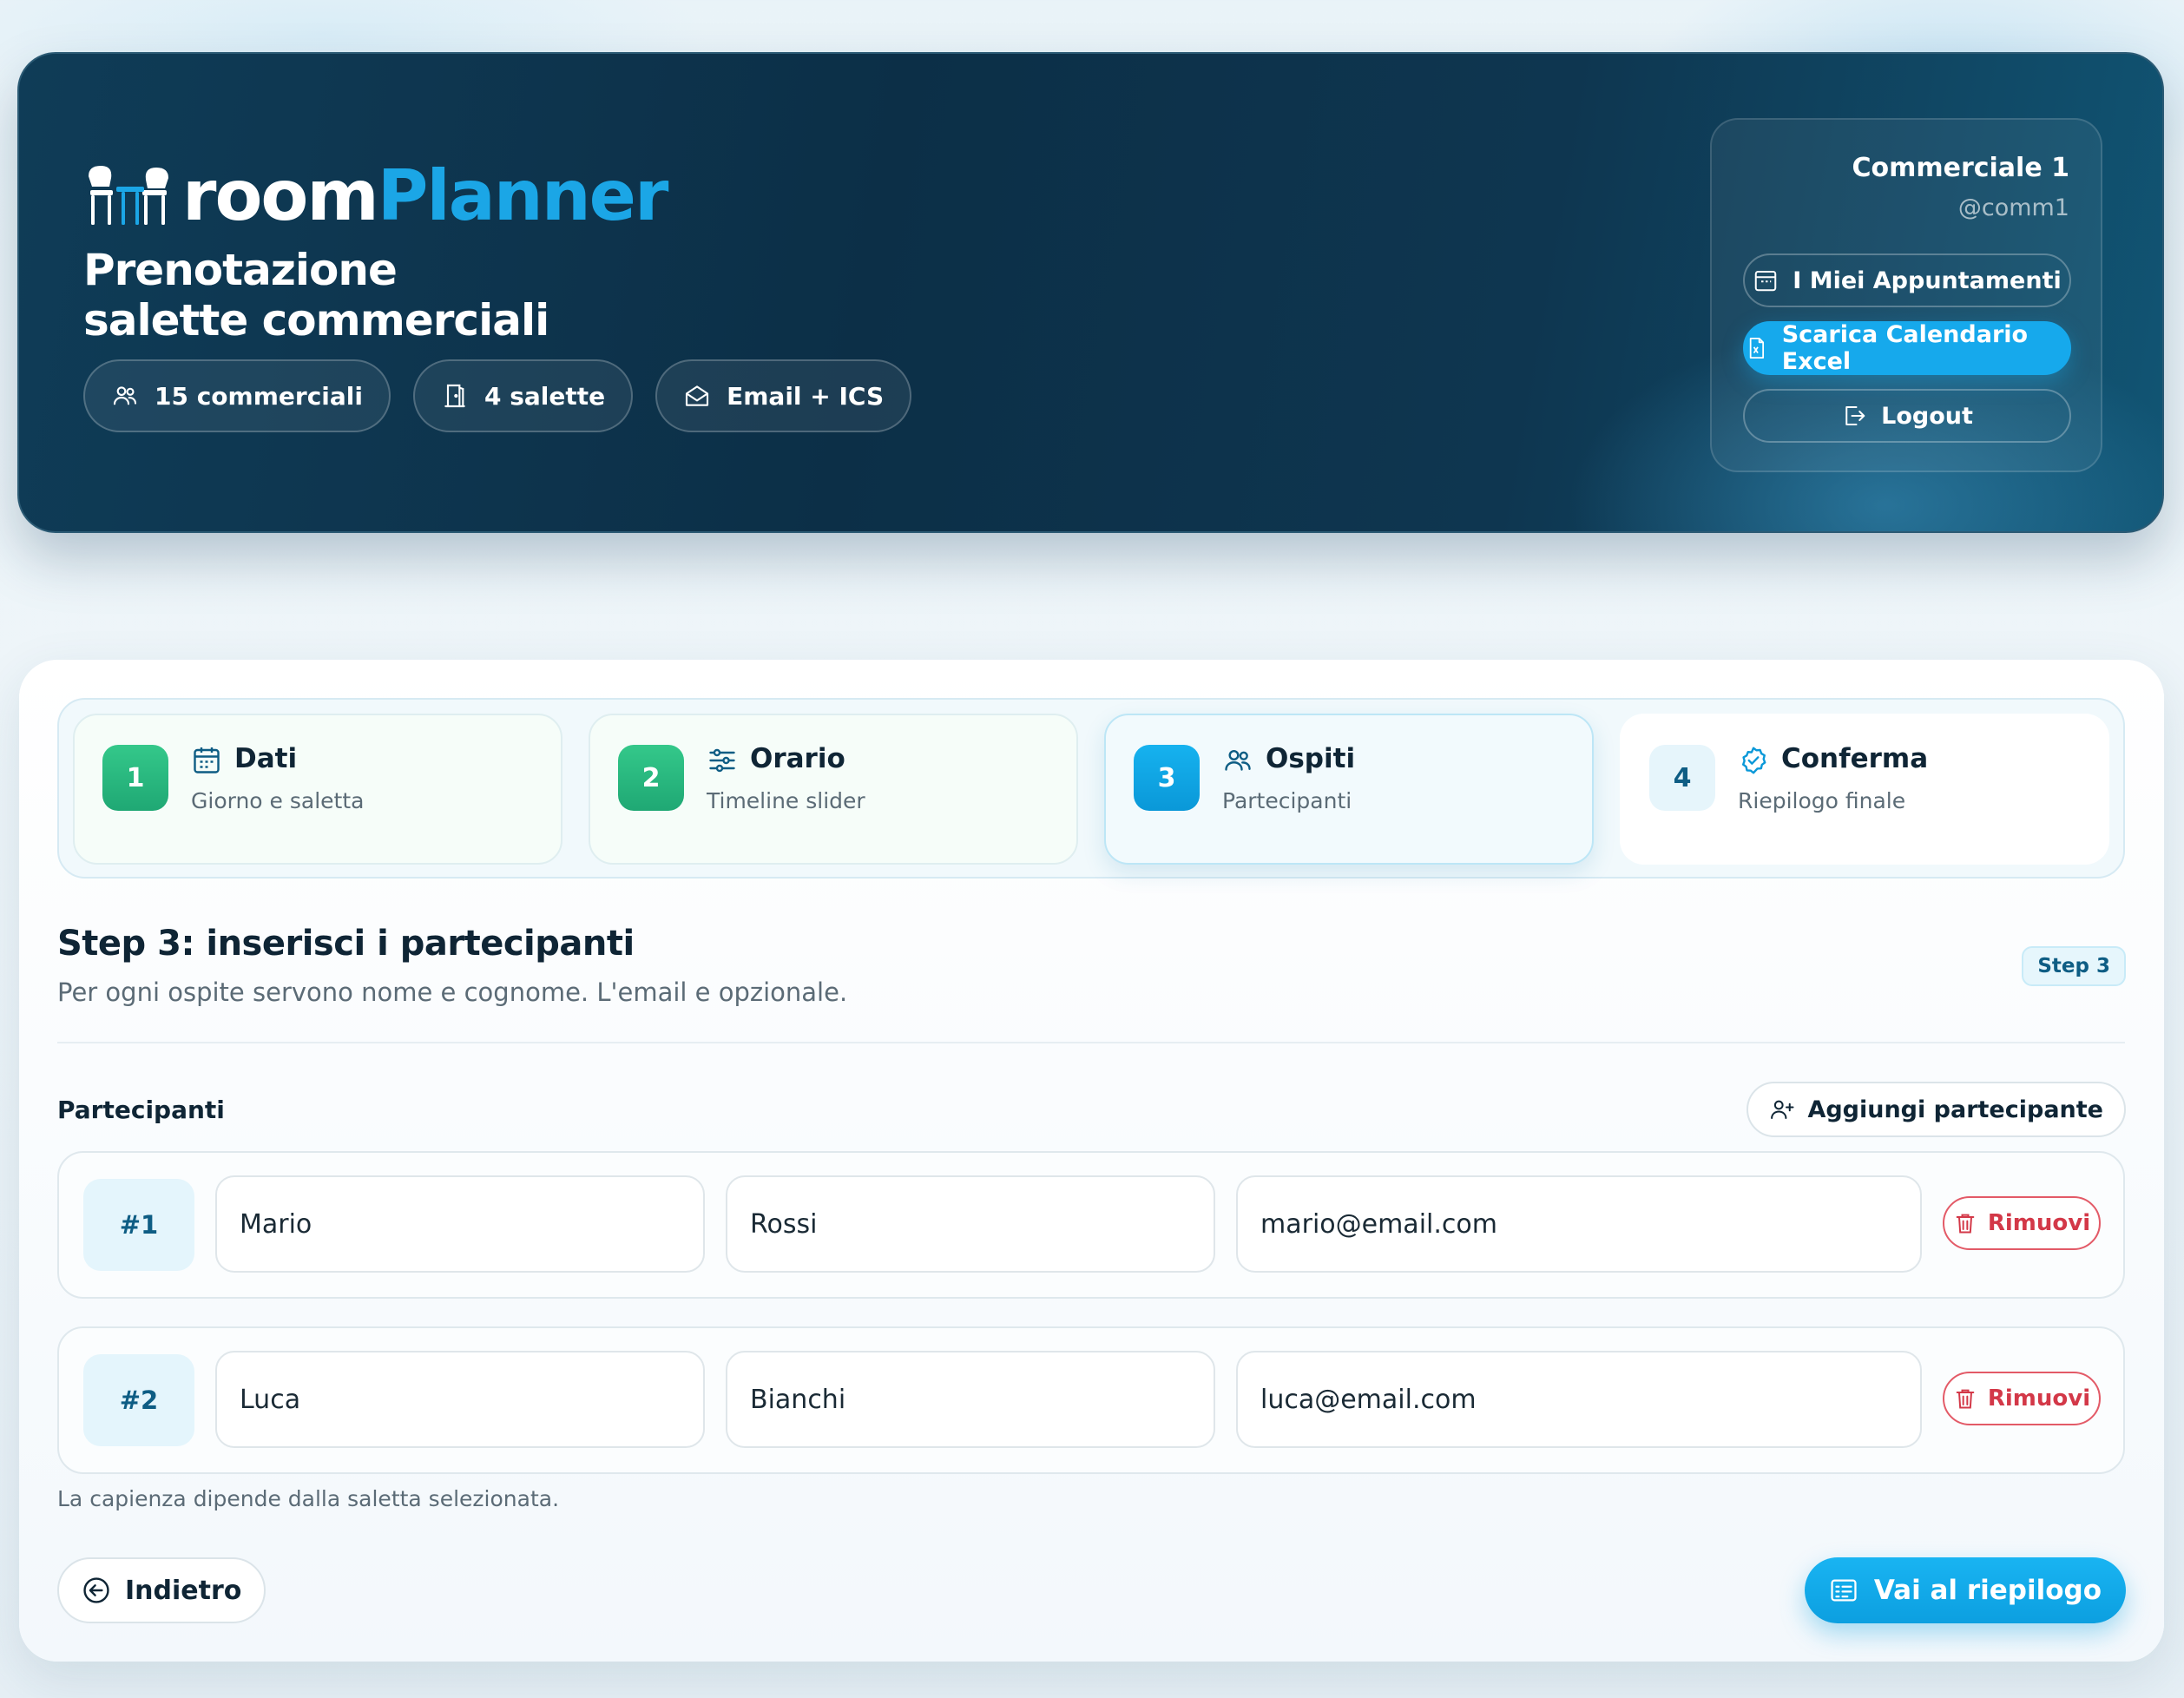 The width and height of the screenshot is (2184, 1698). Describe the element at coordinates (280, 195) in the screenshot. I see `brand-room-text: room` at that location.